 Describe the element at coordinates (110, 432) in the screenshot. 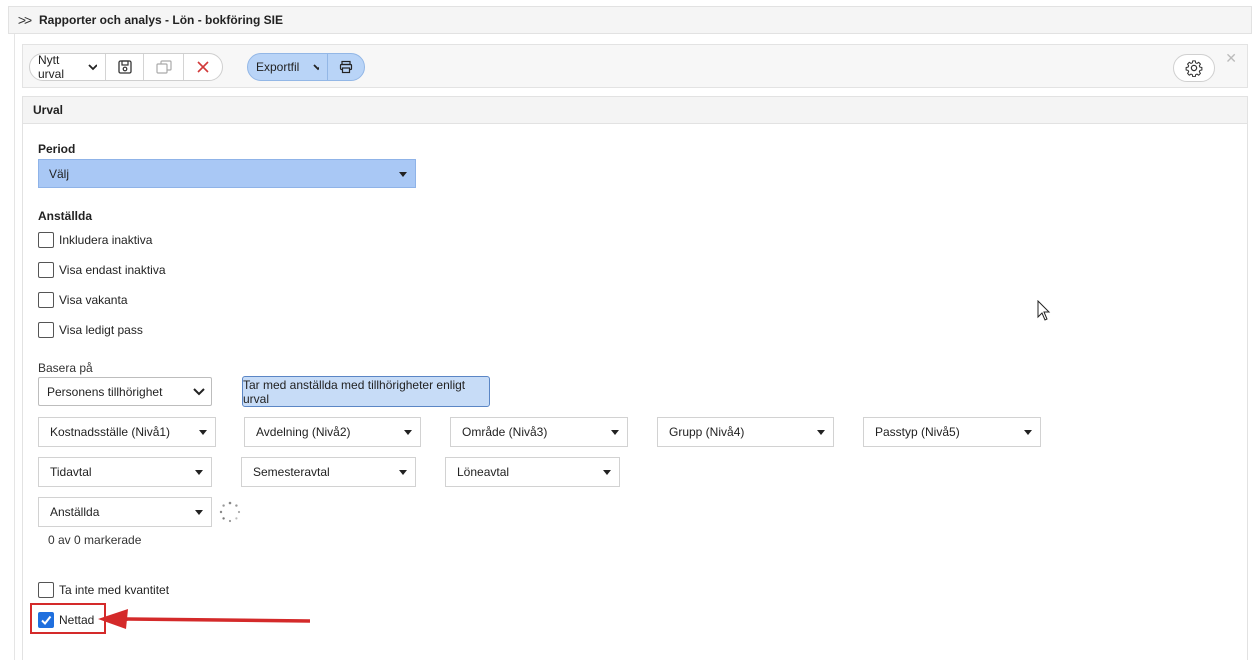

I see `filter-label: Kostnadsställe (Nivå1)` at that location.